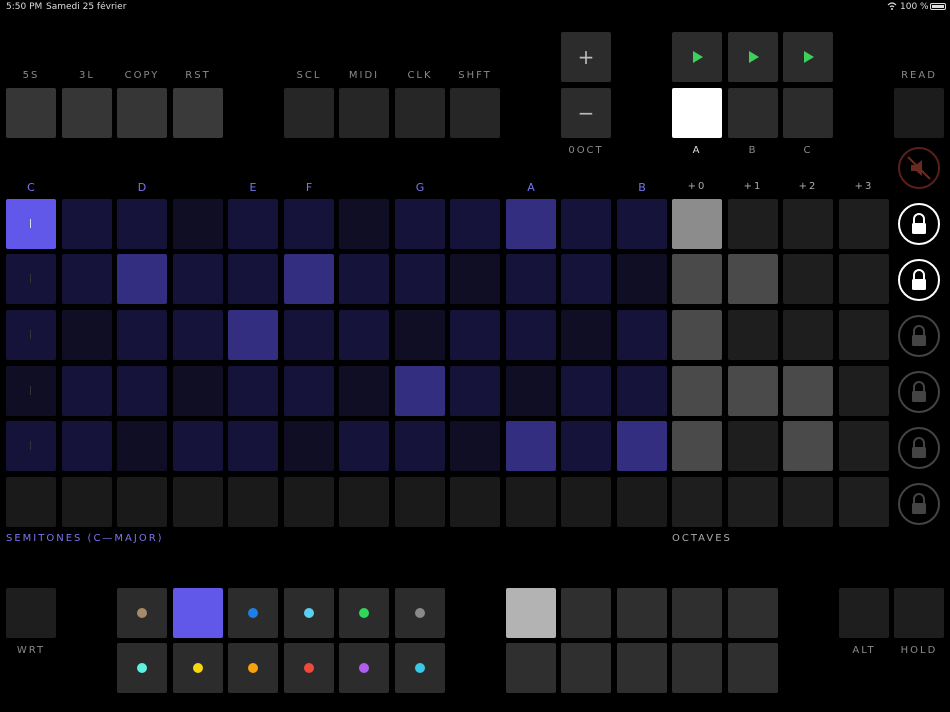 This screenshot has width=950, height=712. Describe the element at coordinates (808, 57) in the screenshot. I see `play-track-c-button` at that location.